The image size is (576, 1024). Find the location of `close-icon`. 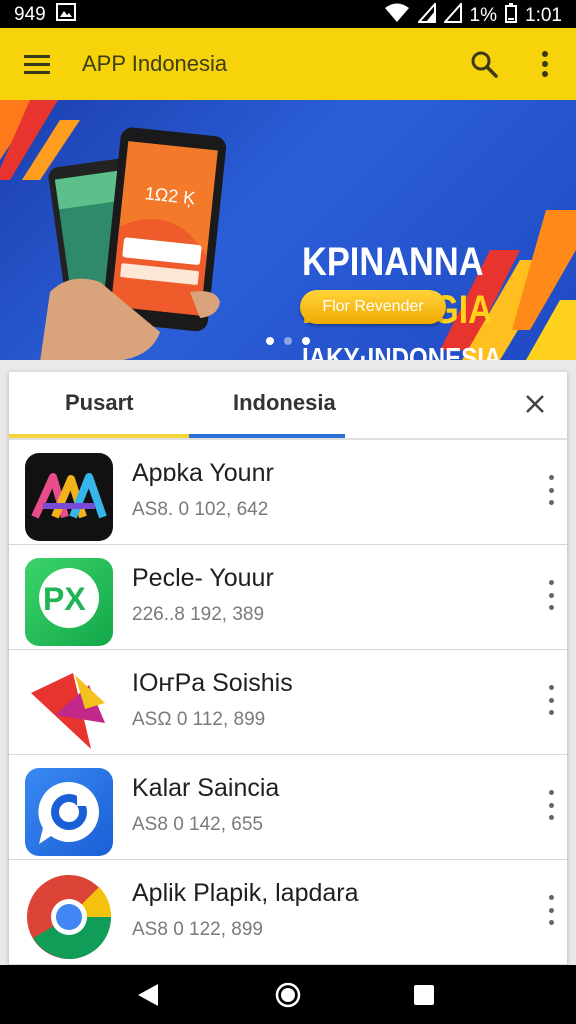

close-icon is located at coordinates (535, 404).